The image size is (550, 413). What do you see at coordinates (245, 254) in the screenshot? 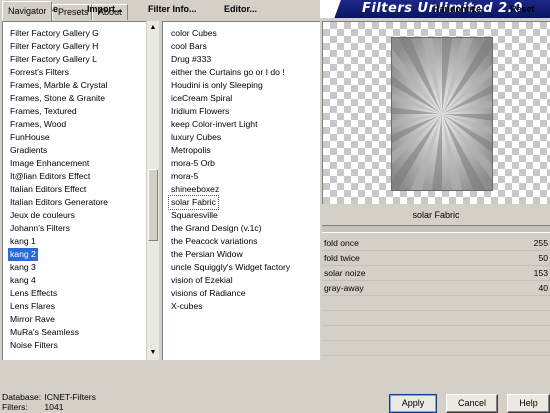
I see `filter-item: the Persian Widow` at bounding box center [245, 254].